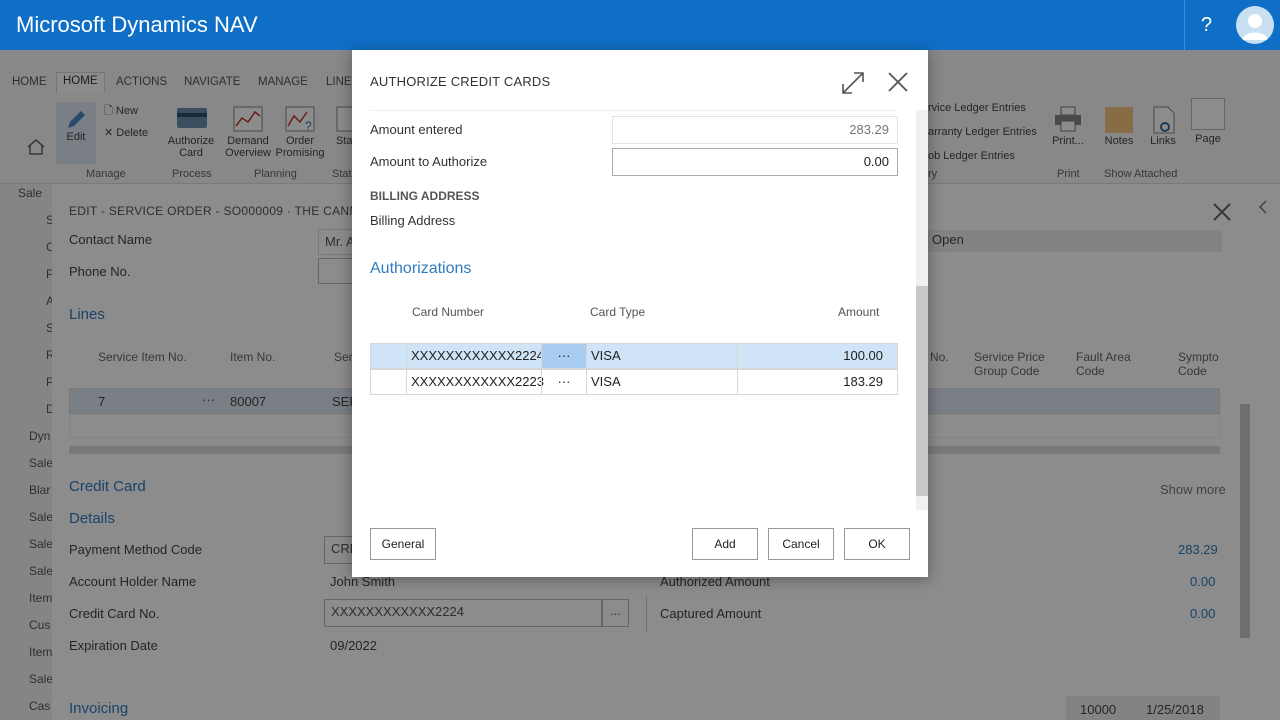 The image size is (1280, 720). What do you see at coordinates (137, 24) in the screenshot?
I see `app-title: Microsoft Dynamics NAV` at bounding box center [137, 24].